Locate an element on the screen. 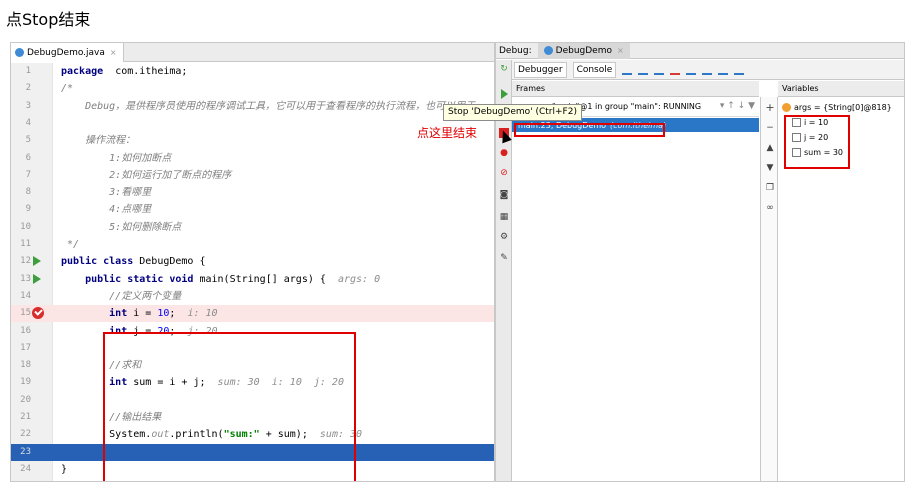 Image resolution: width=905 pixels, height=482 pixels. force-step-into-icon is located at coordinates (675, 70).